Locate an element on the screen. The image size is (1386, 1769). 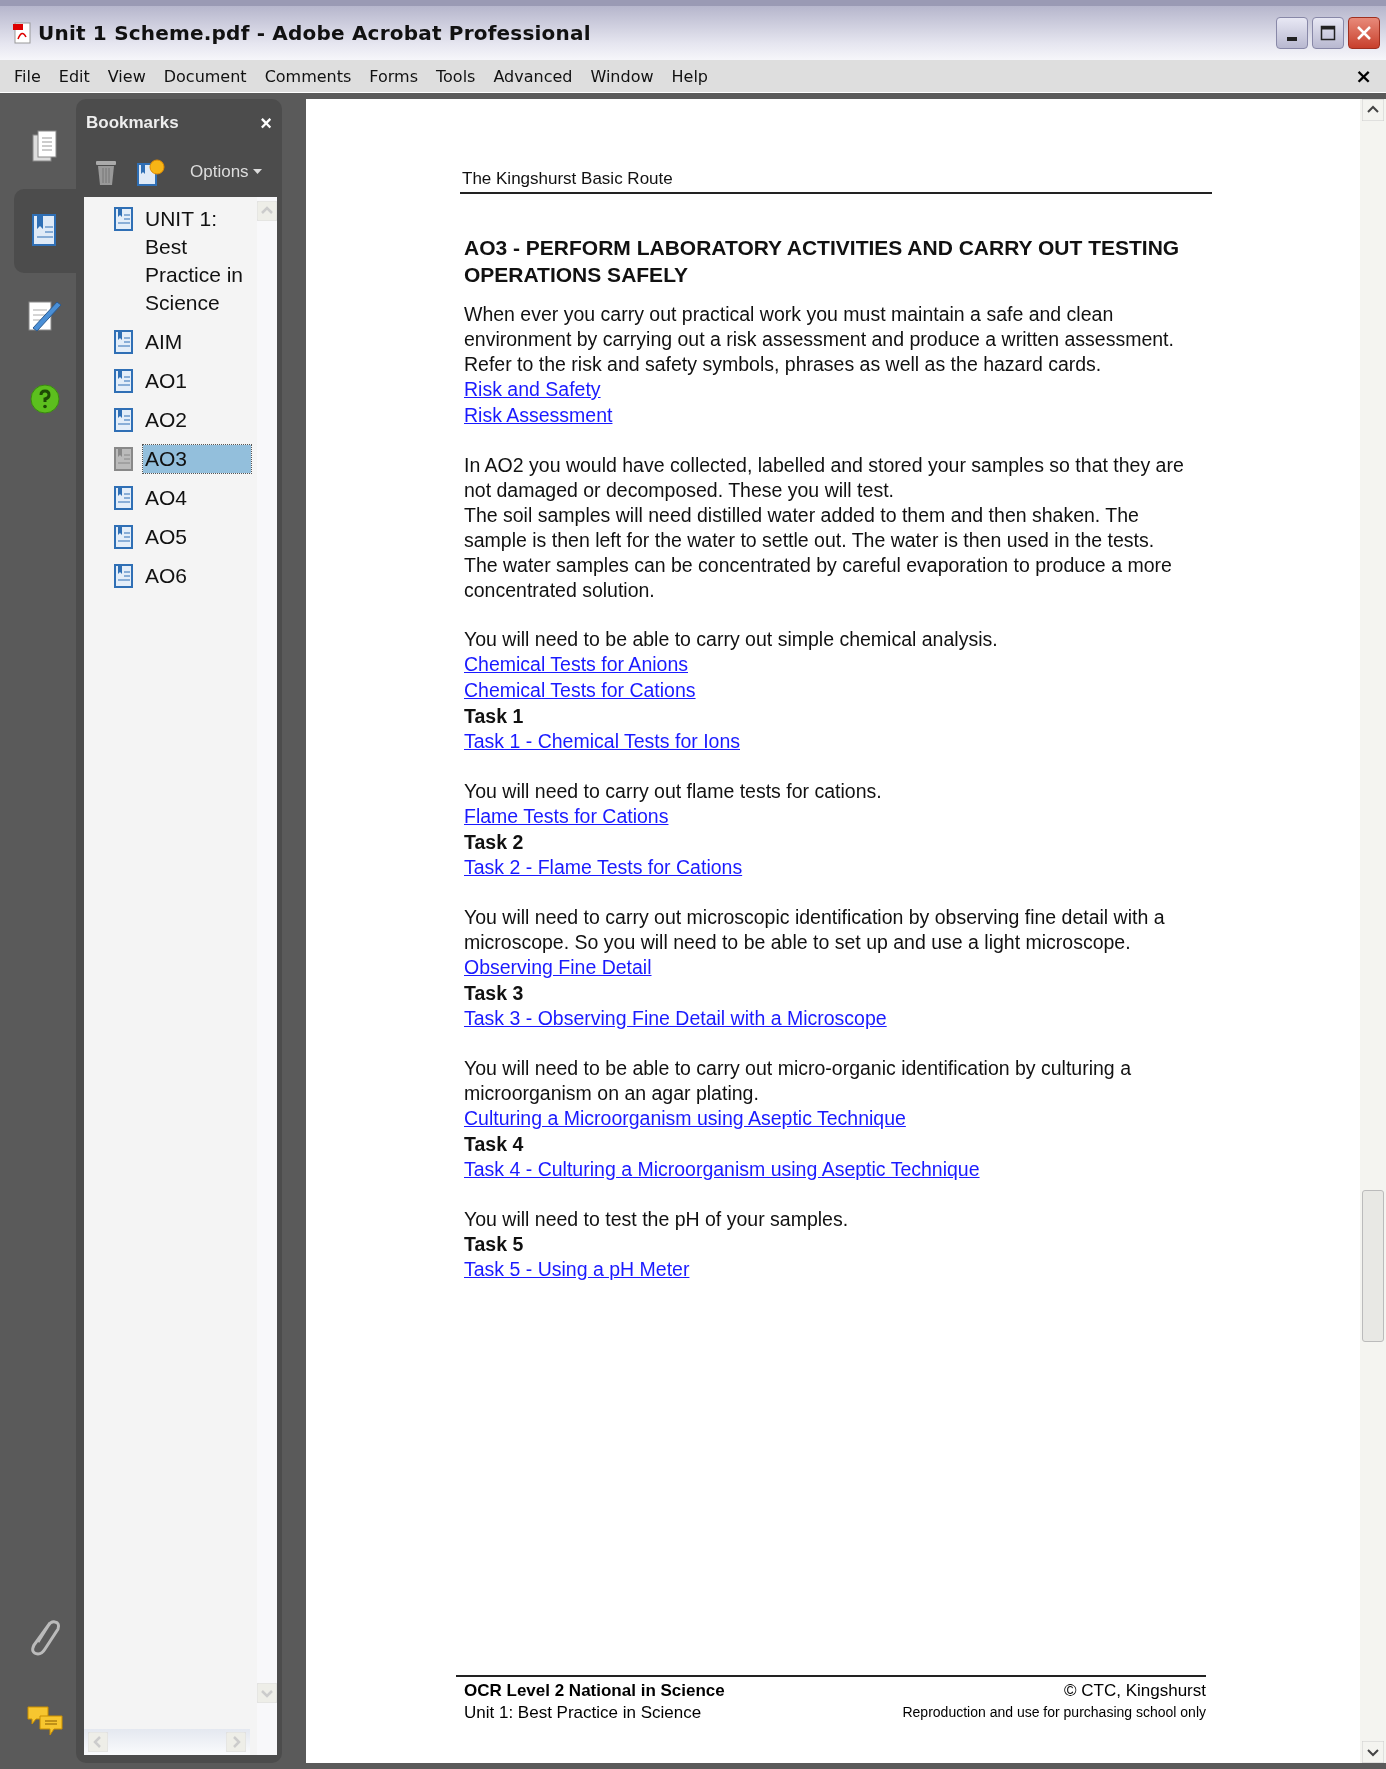
maximize-button is located at coordinates (1328, 33).